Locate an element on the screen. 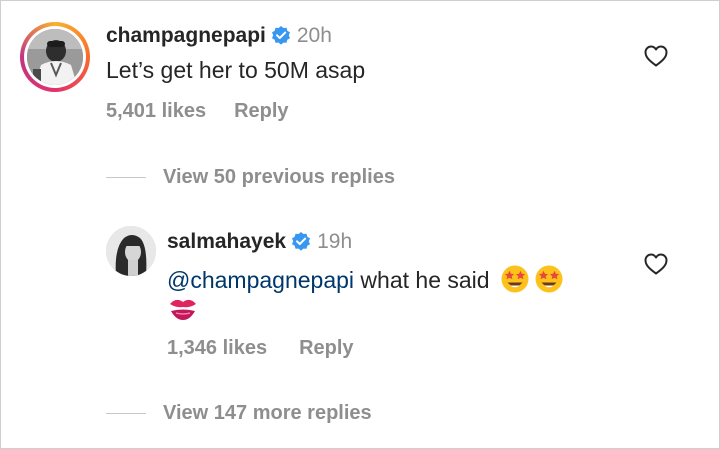 The image size is (720, 449). username: salmahayek is located at coordinates (226, 241).